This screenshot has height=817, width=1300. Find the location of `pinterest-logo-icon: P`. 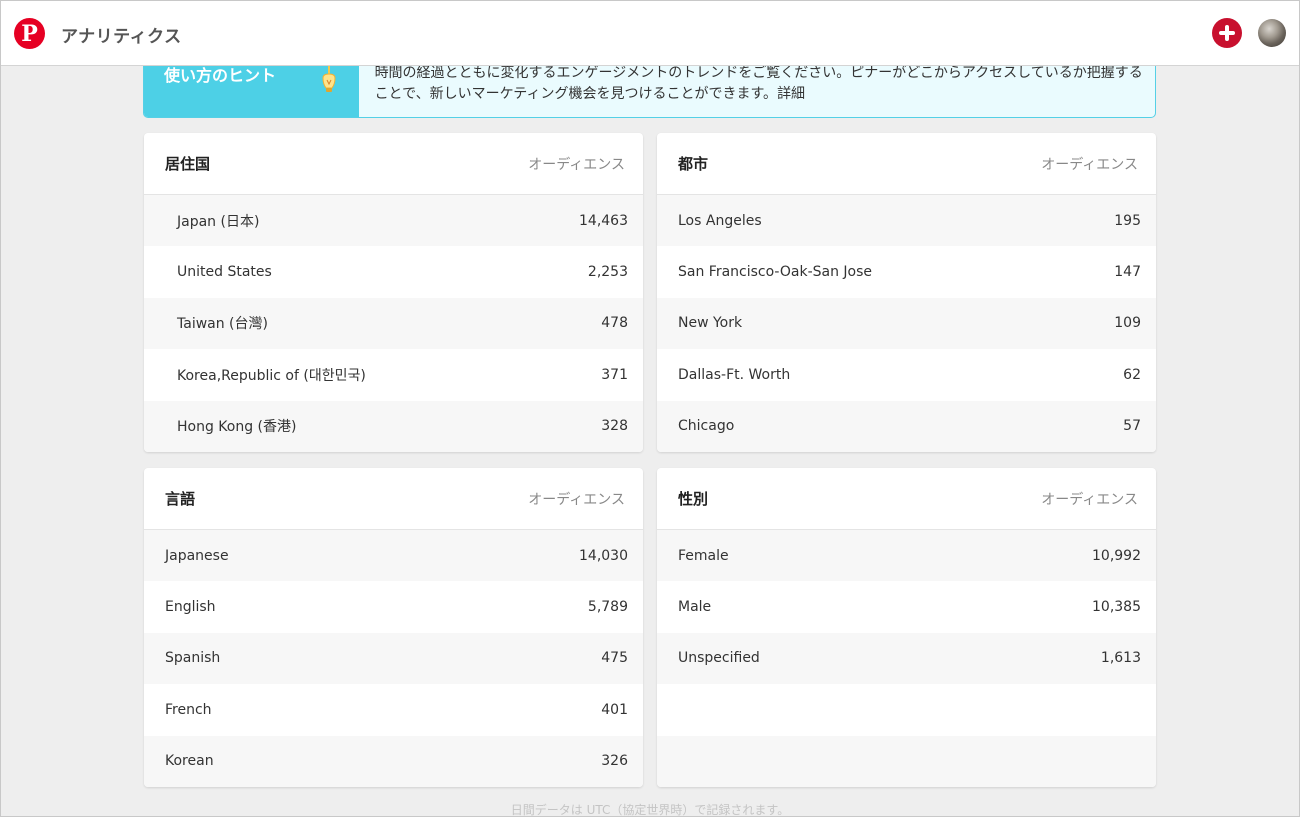

pinterest-logo-icon: P is located at coordinates (29, 33).